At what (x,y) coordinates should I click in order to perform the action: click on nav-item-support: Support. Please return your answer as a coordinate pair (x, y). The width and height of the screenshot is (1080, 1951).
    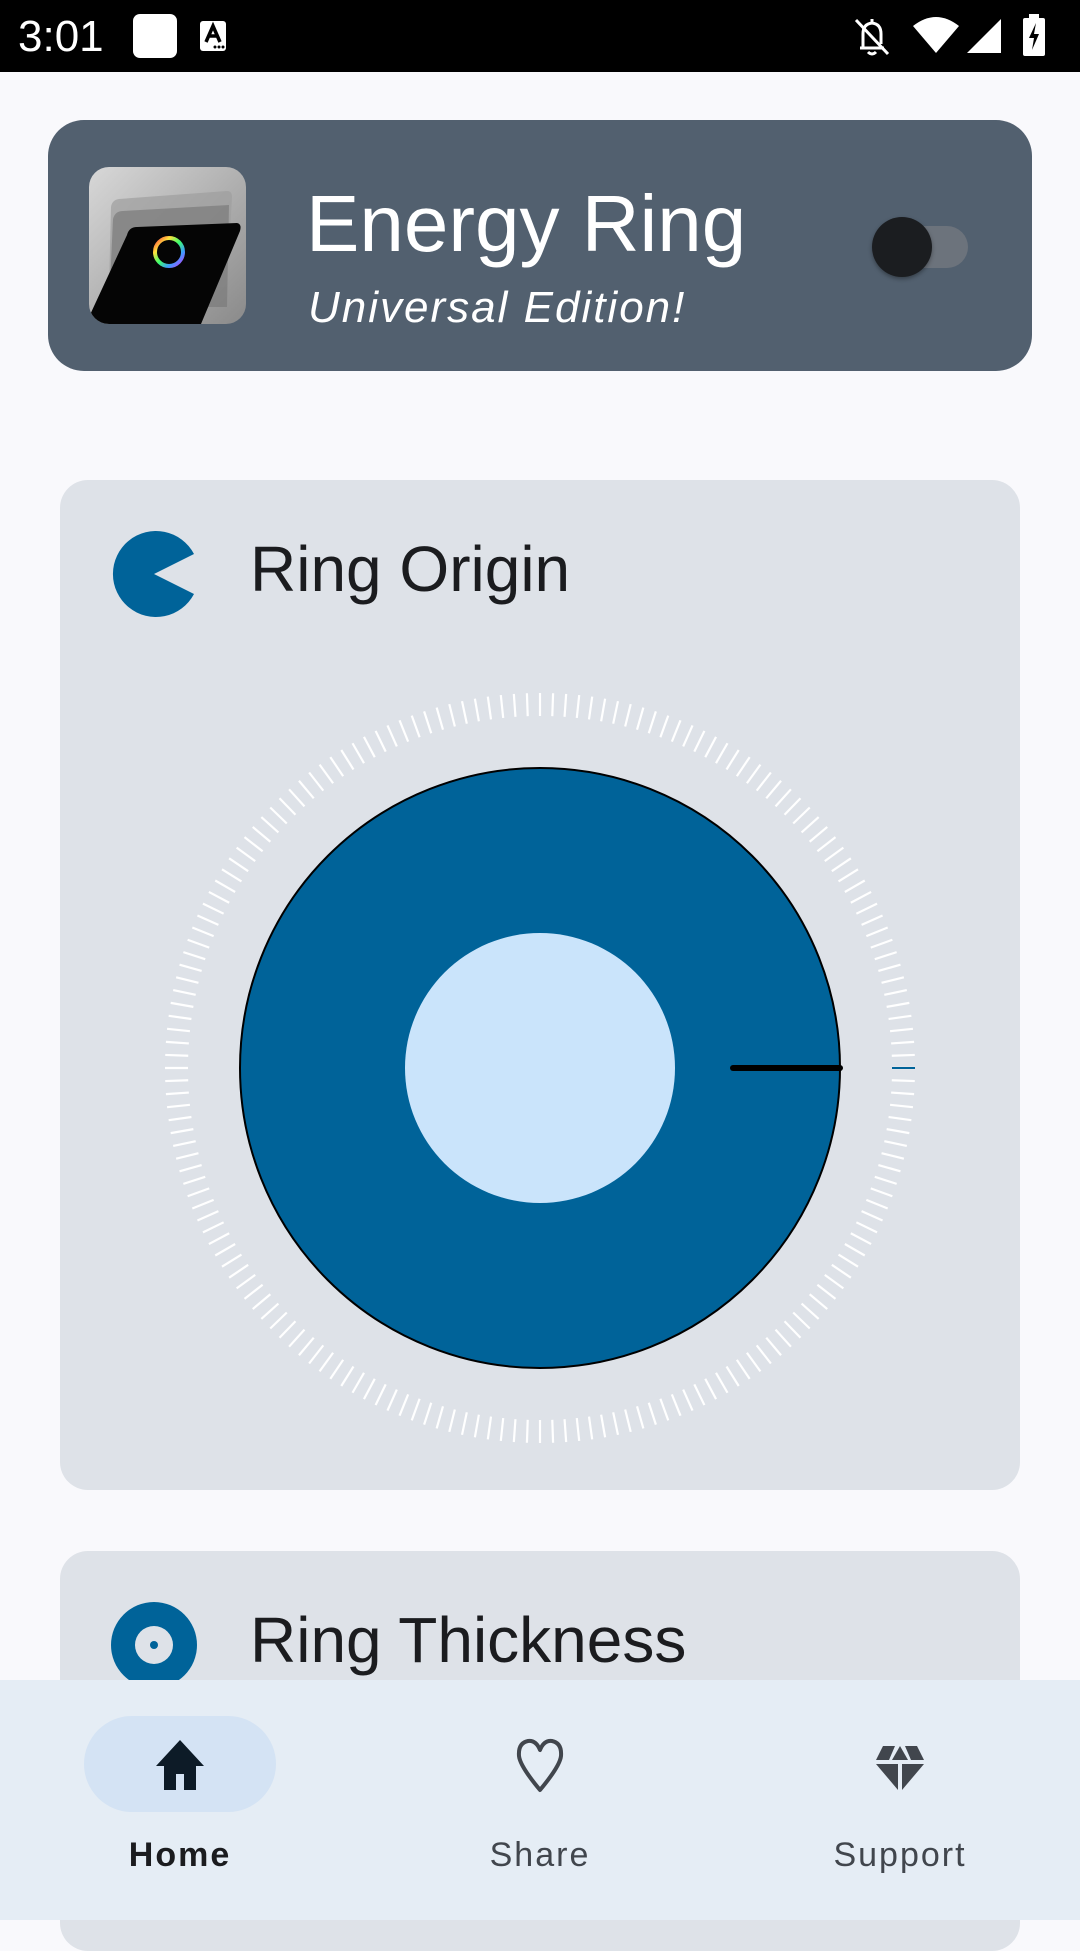
    Looking at the image, I should click on (900, 1800).